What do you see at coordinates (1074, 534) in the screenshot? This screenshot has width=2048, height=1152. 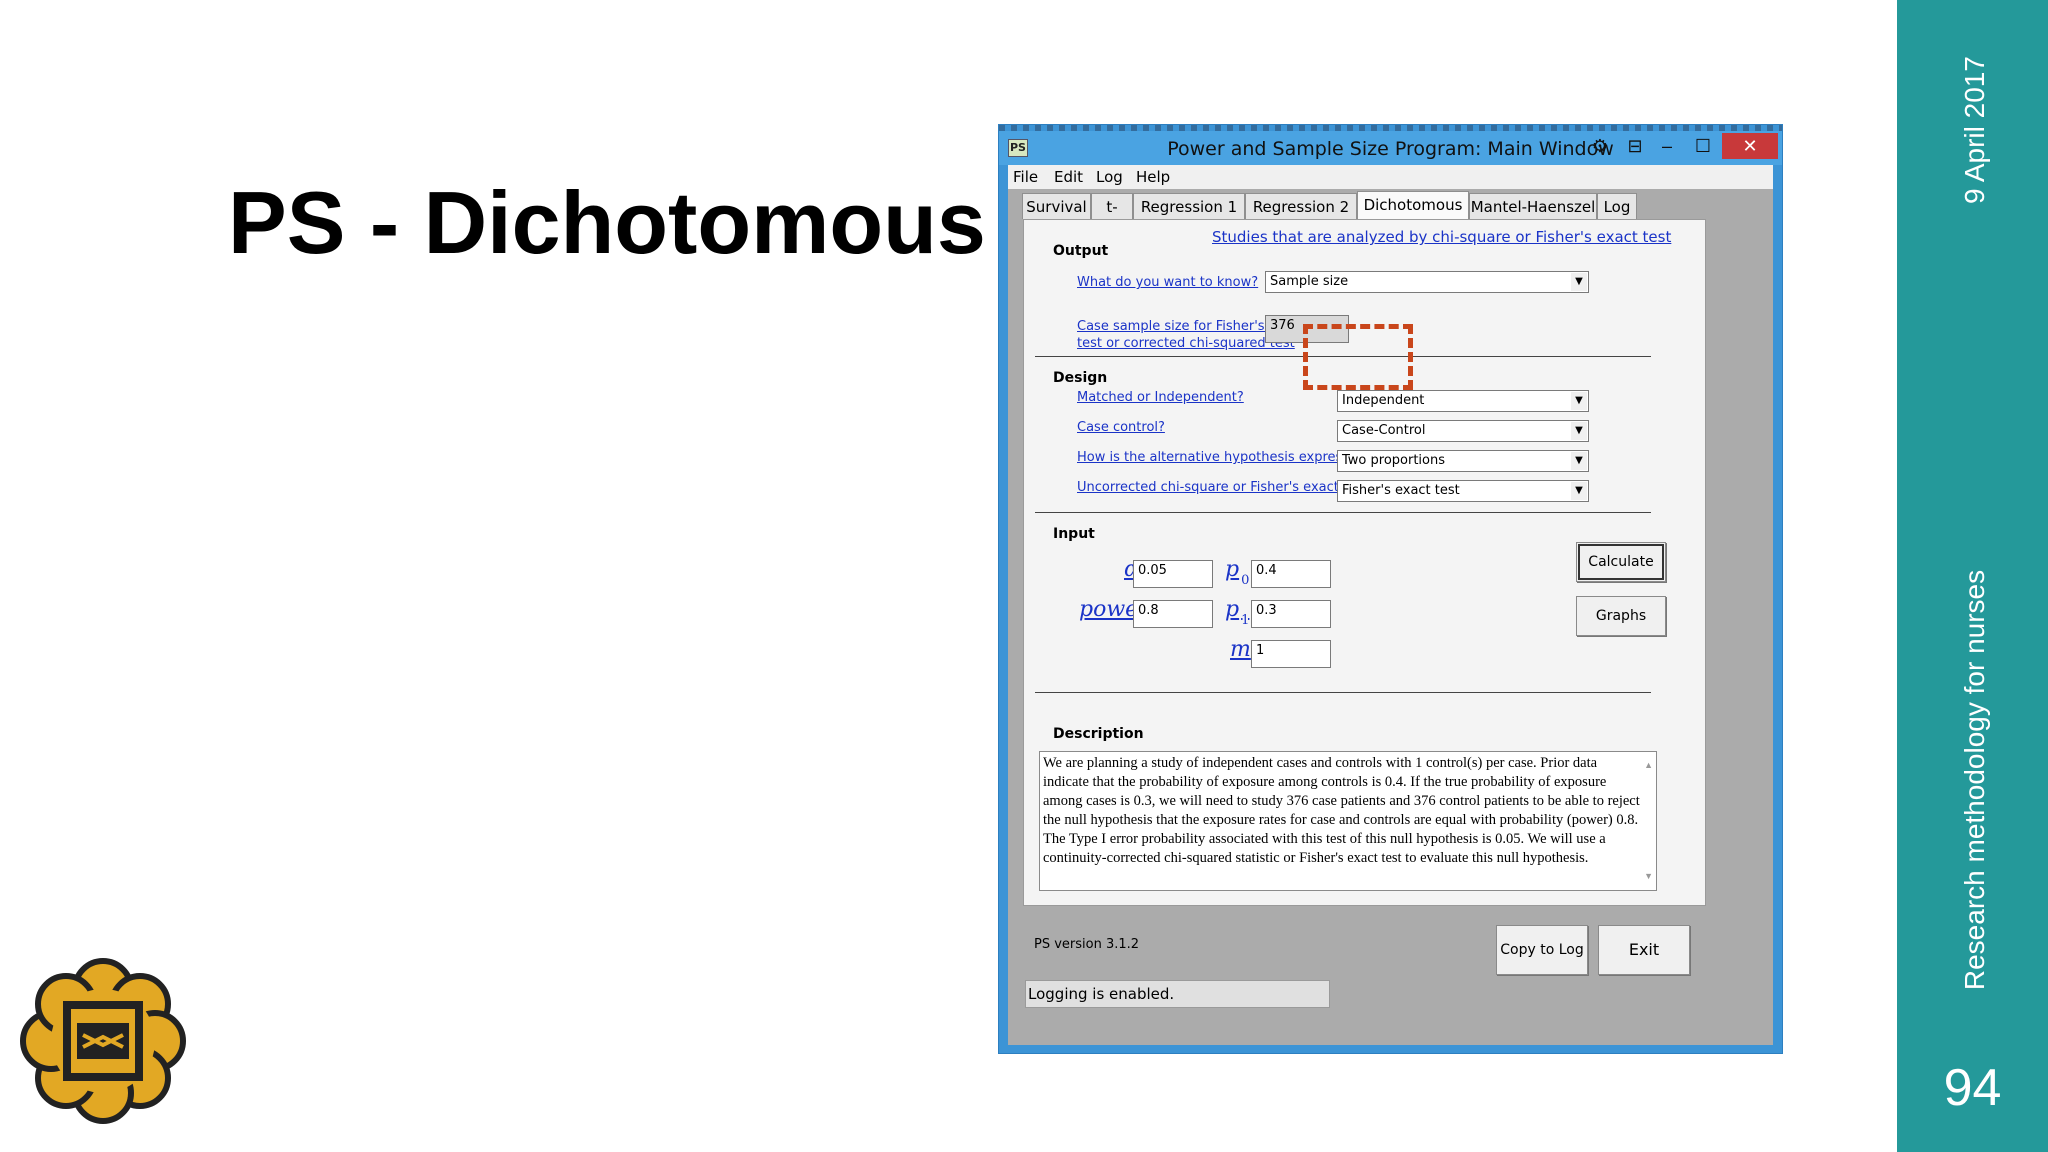 I see `input-heading: Input` at bounding box center [1074, 534].